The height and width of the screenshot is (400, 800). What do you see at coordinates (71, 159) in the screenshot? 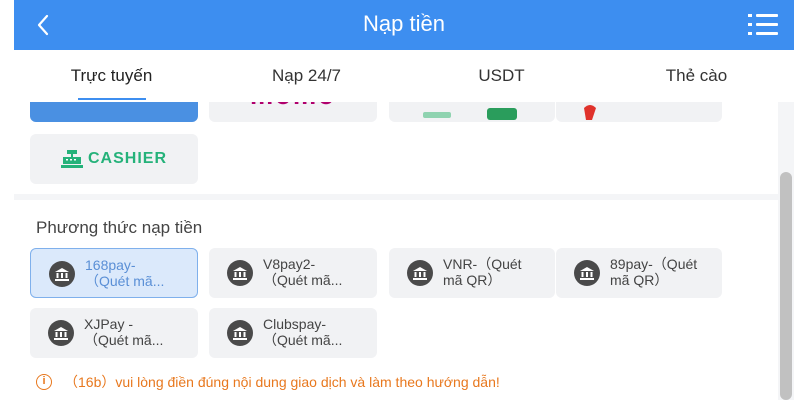
I see `cash-register-icon` at bounding box center [71, 159].